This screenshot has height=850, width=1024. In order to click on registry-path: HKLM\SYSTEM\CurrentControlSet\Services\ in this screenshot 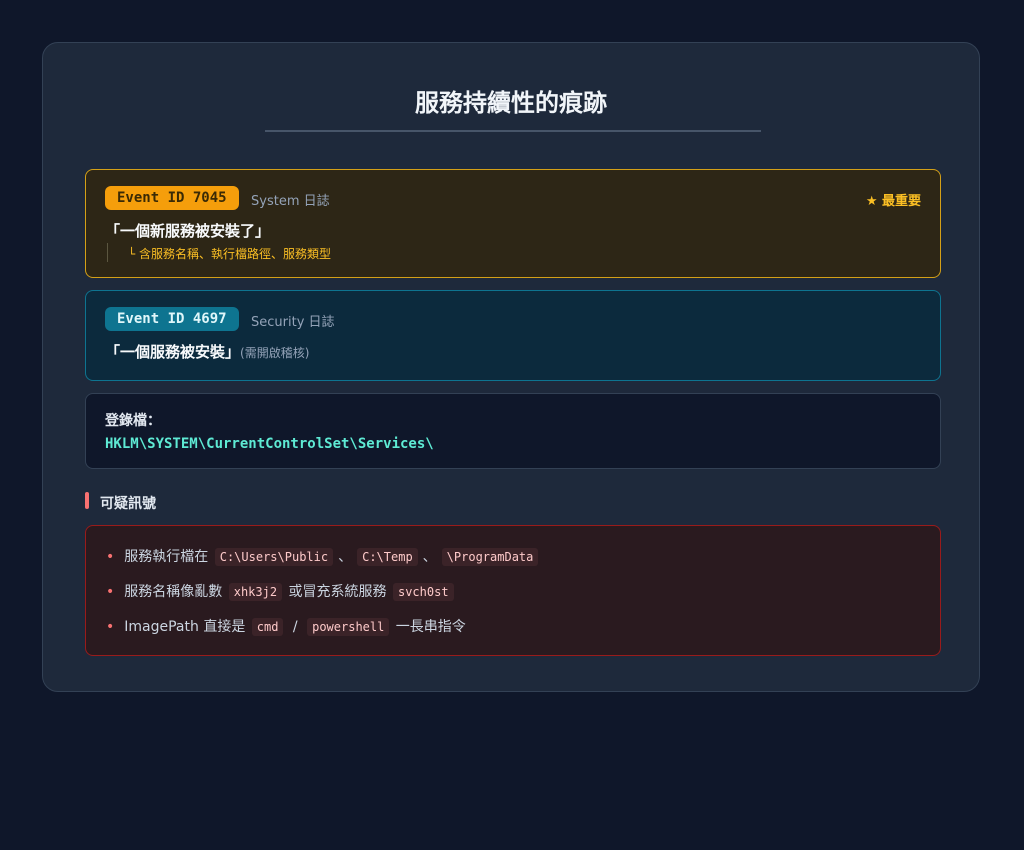, I will do `click(269, 444)`.